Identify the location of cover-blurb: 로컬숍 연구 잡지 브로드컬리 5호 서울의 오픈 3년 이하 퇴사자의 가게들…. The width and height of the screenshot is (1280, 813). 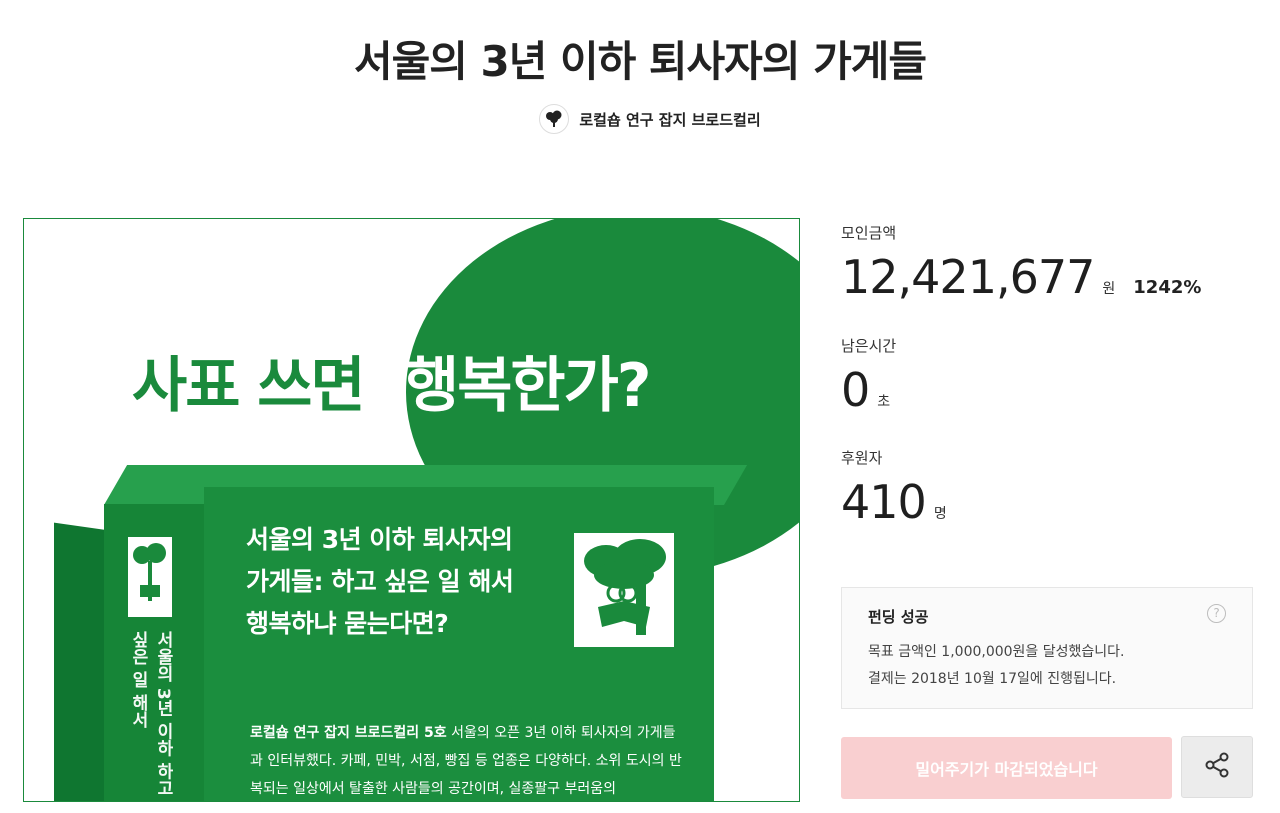
(466, 760).